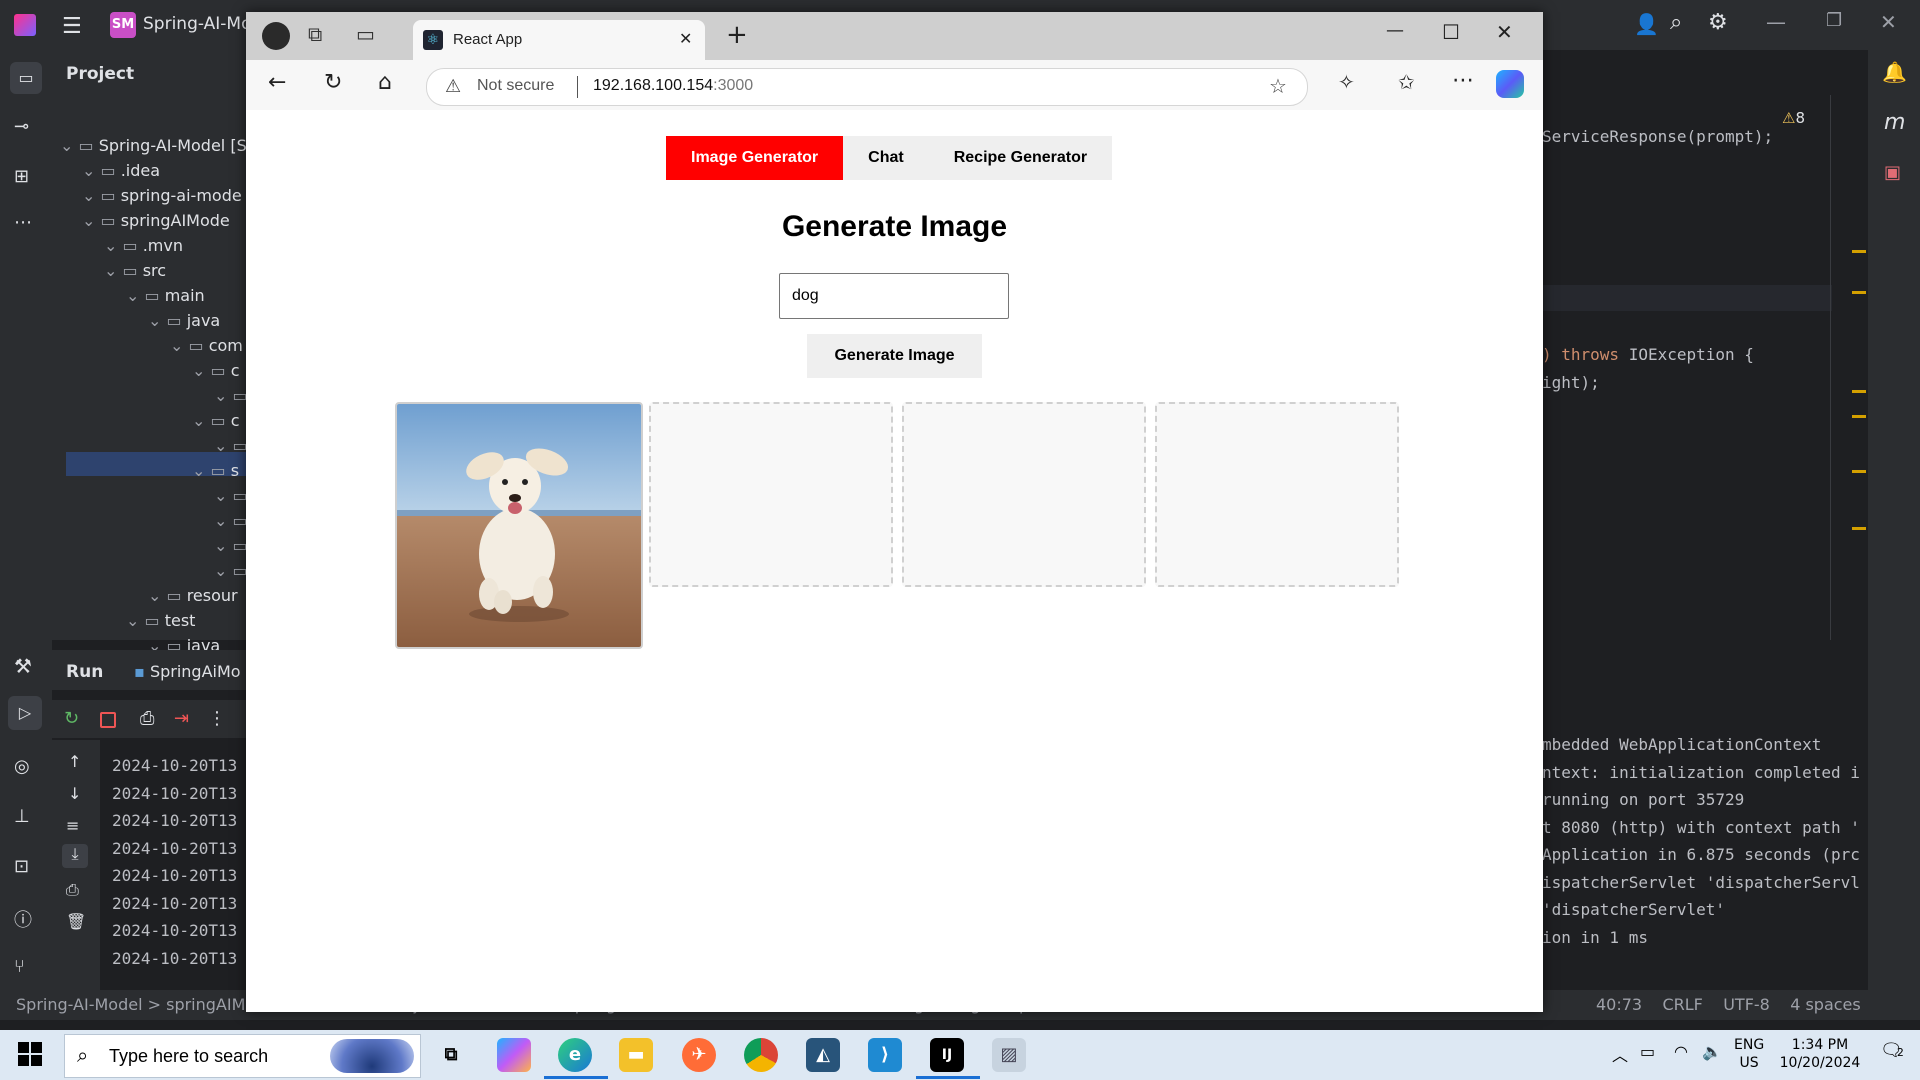 The width and height of the screenshot is (1920, 1080). I want to click on tab-recipe-generator: Recipe Generator, so click(1020, 158).